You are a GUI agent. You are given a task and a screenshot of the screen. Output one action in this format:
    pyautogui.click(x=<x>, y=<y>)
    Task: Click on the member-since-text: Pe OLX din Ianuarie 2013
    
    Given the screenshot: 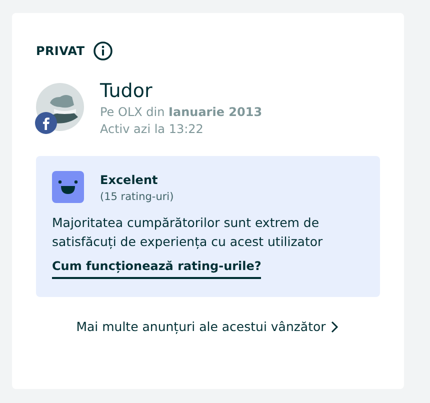 What is the action you would take?
    pyautogui.click(x=181, y=112)
    